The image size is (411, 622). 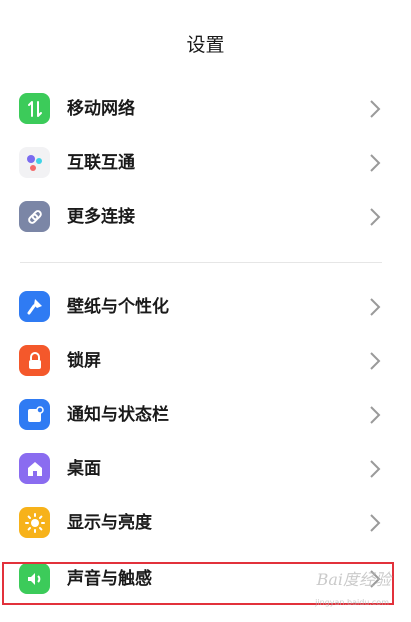 I want to click on page-title: 设置, so click(x=205, y=45).